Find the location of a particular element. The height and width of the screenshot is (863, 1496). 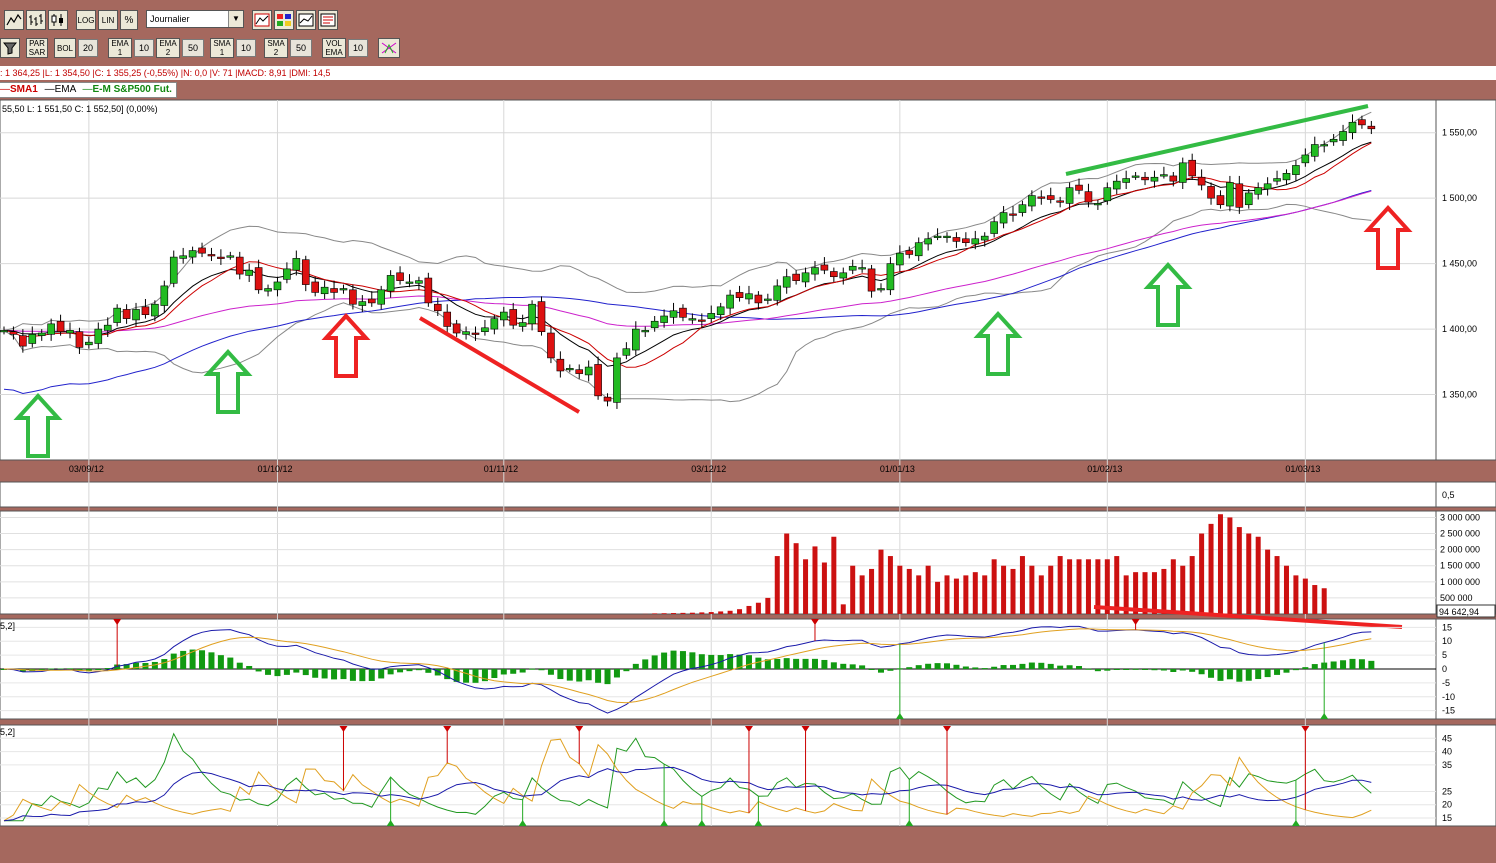

lin-scale-button: LIN is located at coordinates (108, 20).